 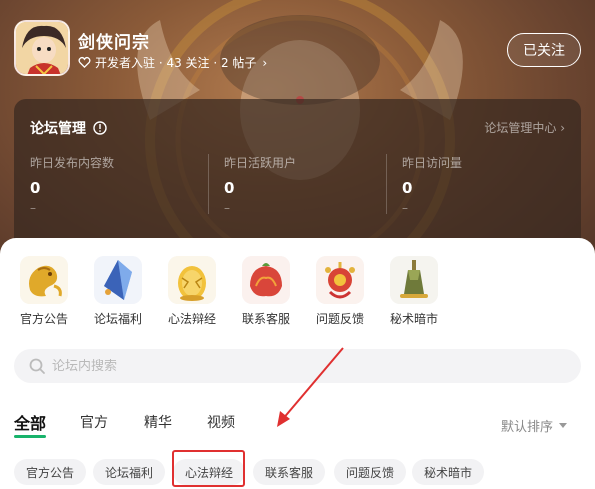 I want to click on category-contact-support: 联系客服, so click(x=266, y=291).